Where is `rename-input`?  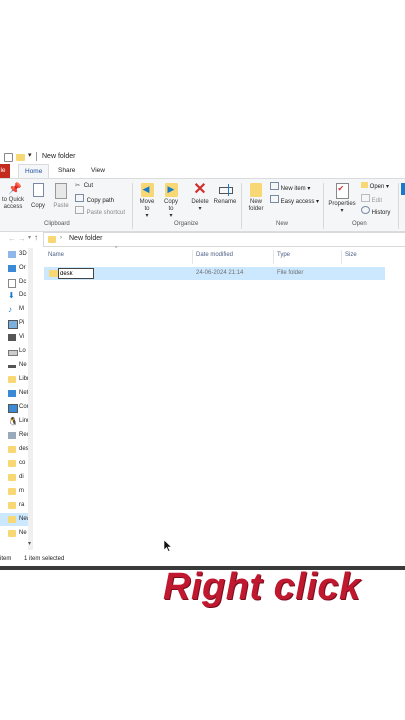
rename-input is located at coordinates (76, 273).